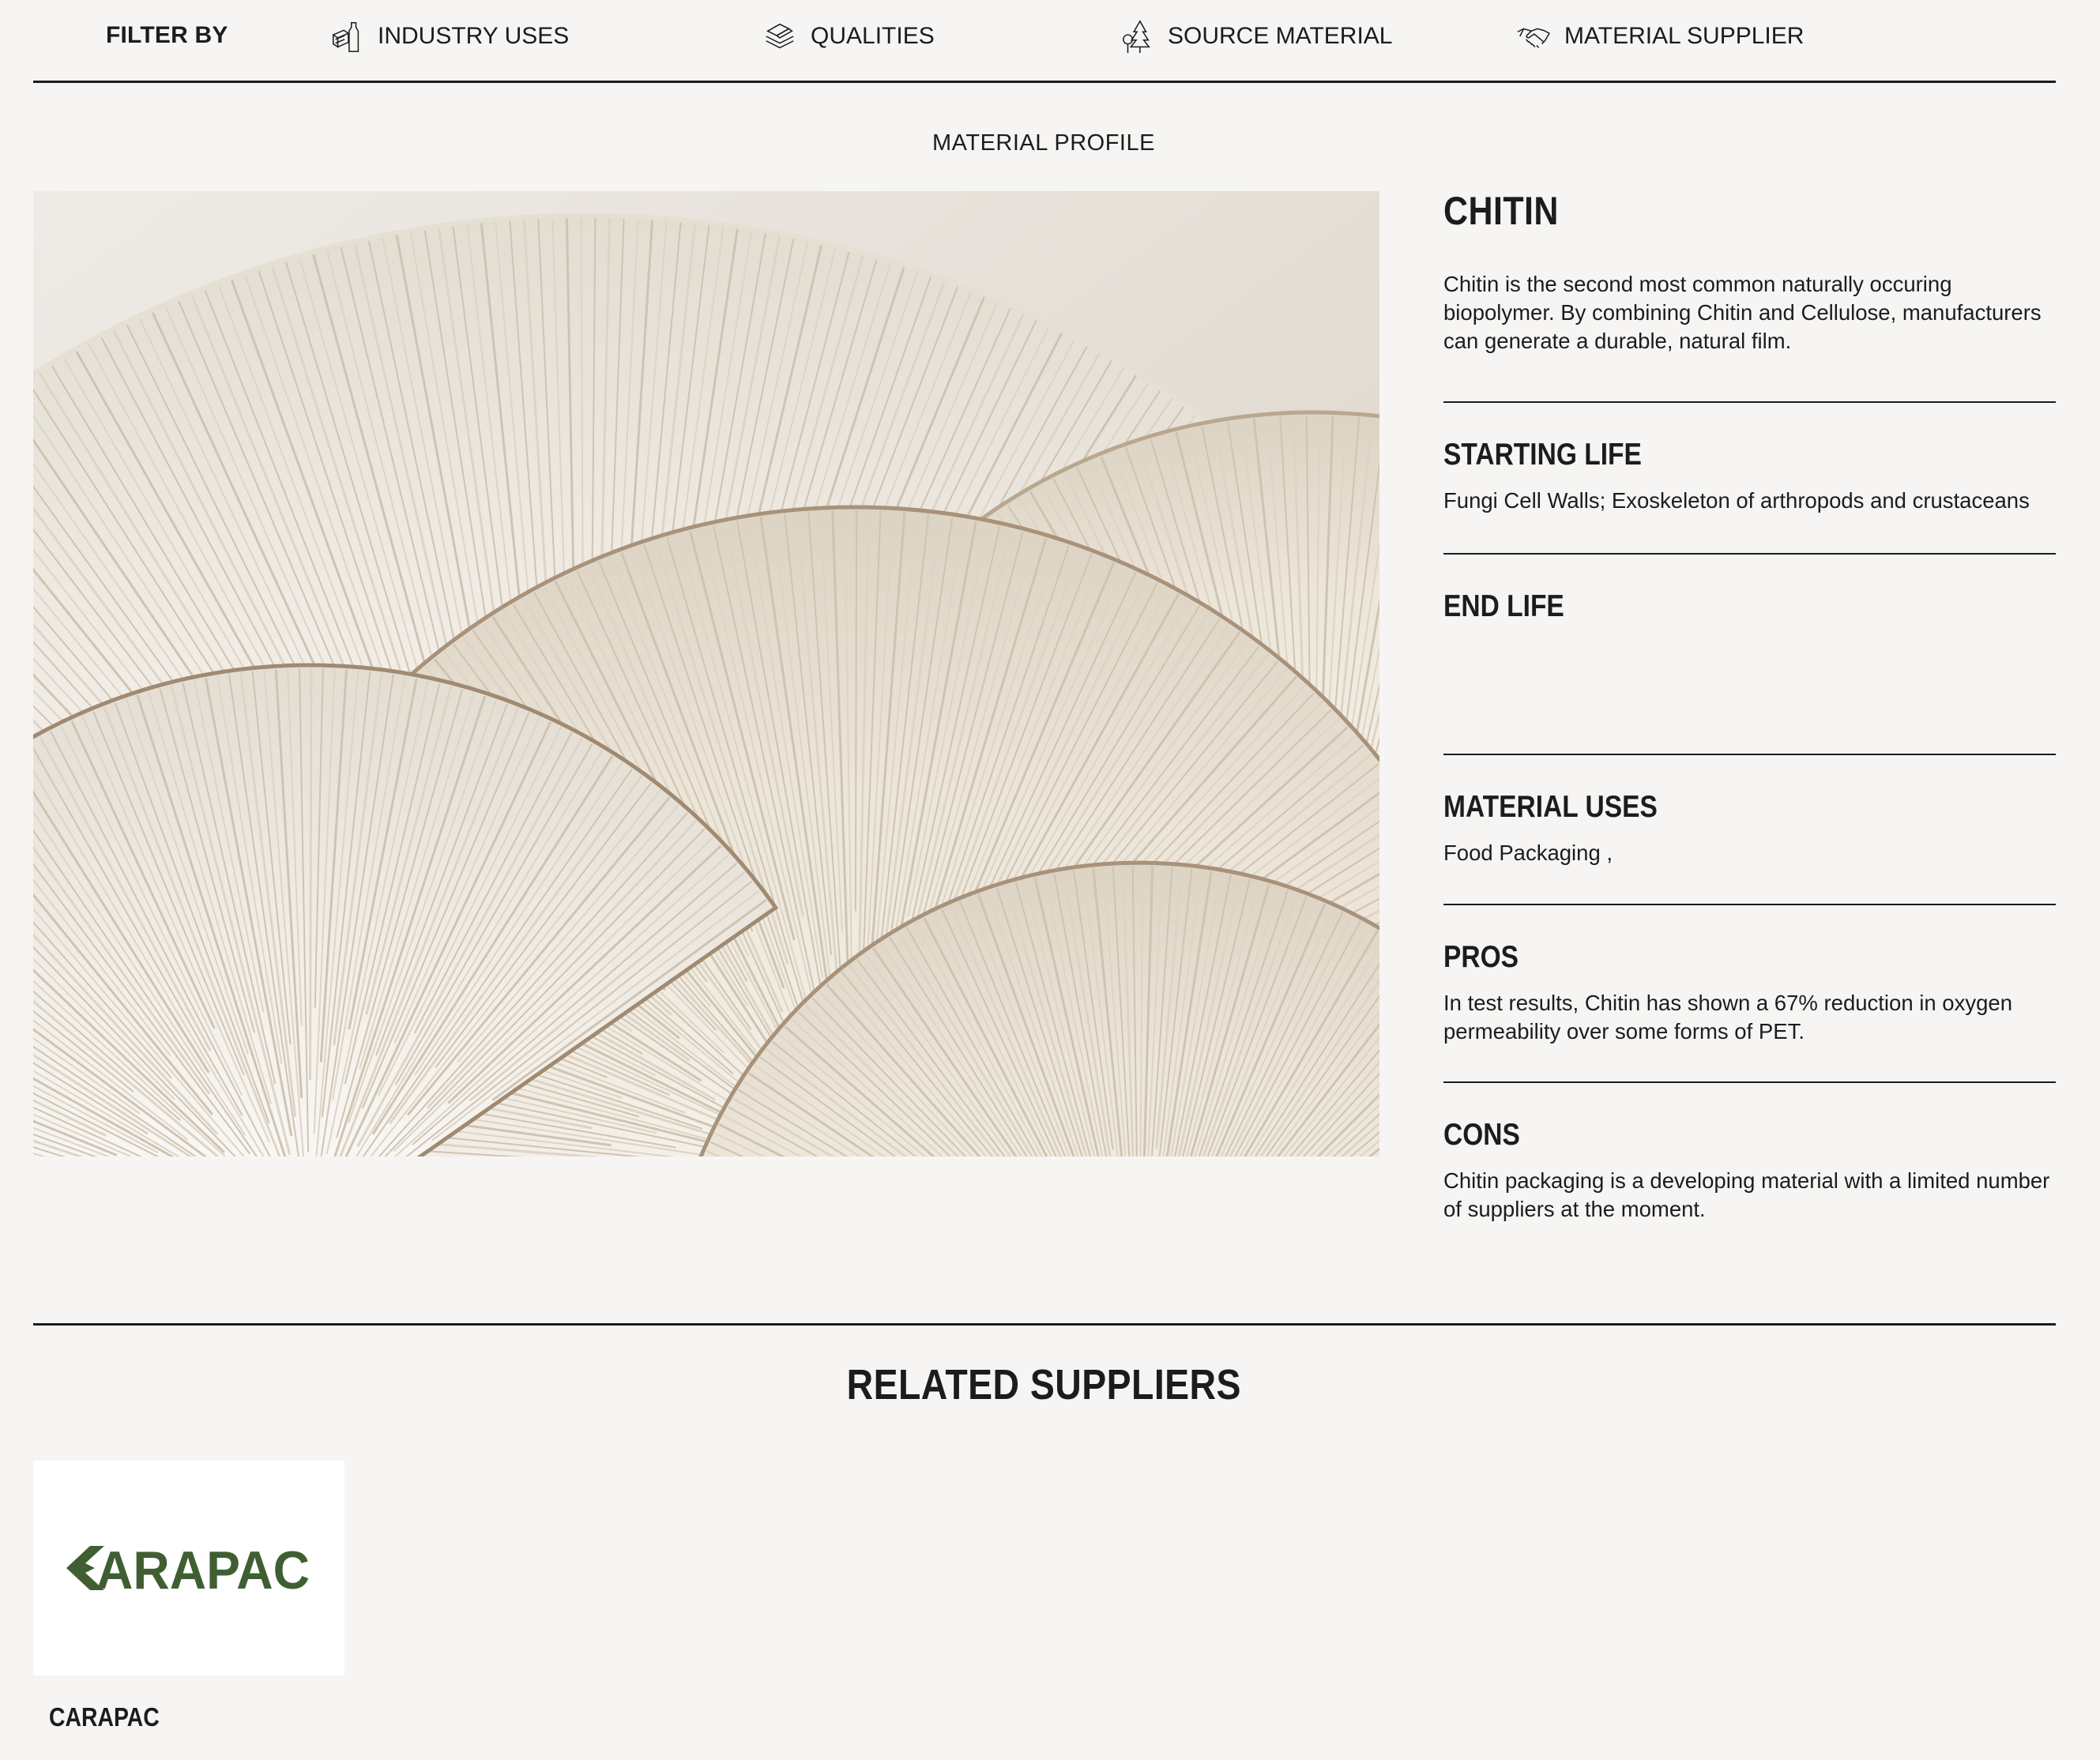 Image resolution: width=2100 pixels, height=1760 pixels. Describe the element at coordinates (346, 36) in the screenshot. I see `bottles-icon` at that location.